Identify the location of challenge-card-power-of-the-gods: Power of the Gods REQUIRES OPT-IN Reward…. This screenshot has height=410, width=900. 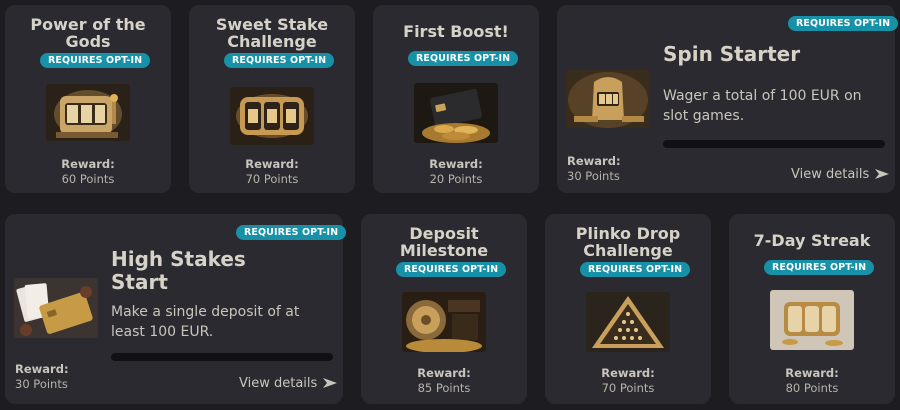
(88, 99).